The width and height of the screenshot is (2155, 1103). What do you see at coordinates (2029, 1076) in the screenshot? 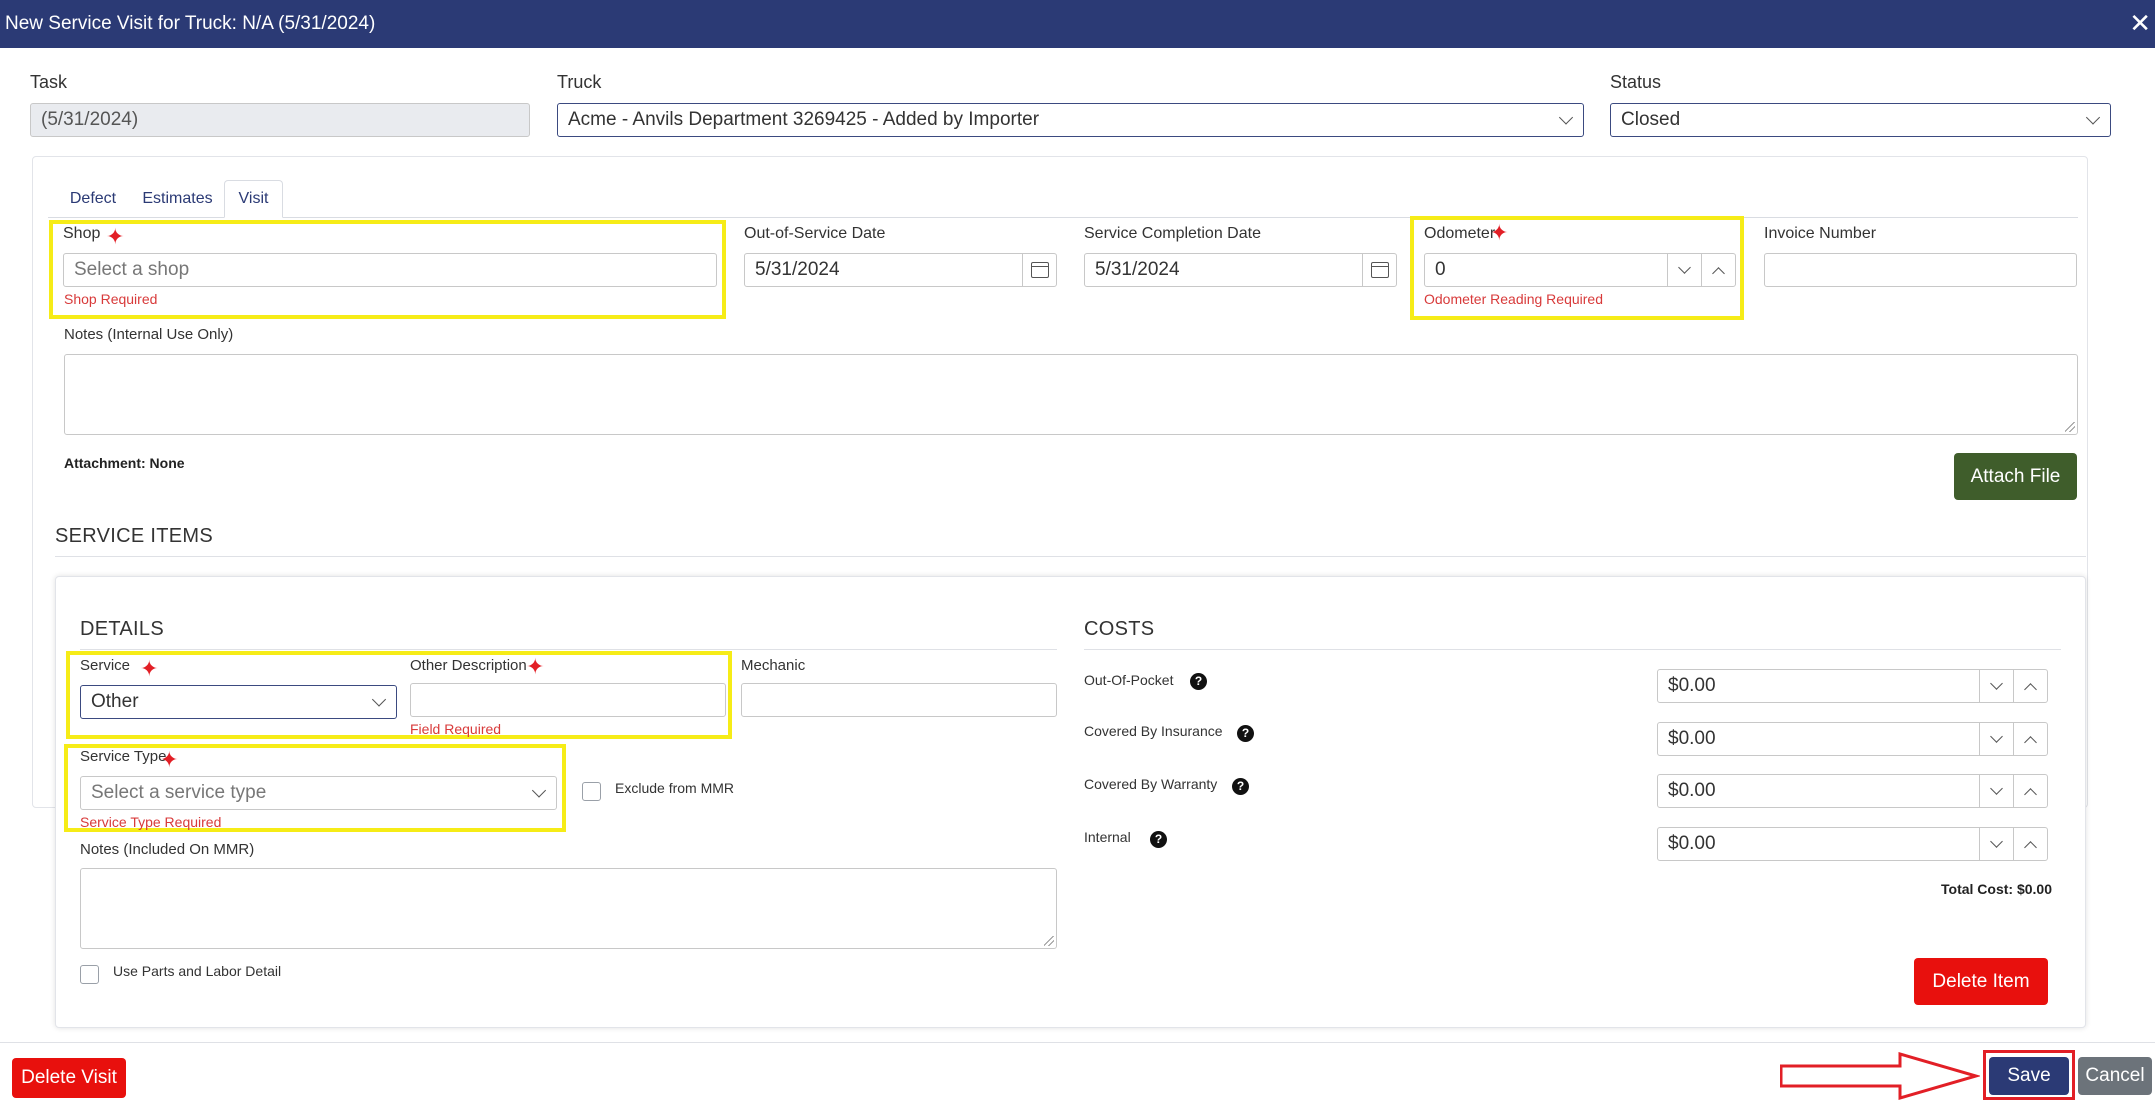
I see `save-button: Save` at bounding box center [2029, 1076].